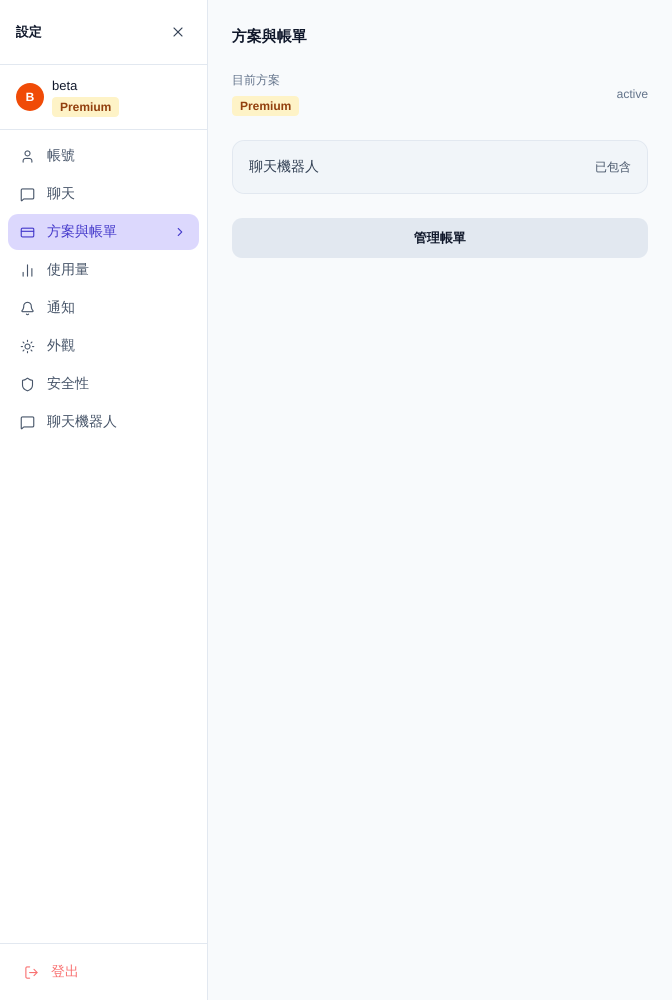 The width and height of the screenshot is (672, 1000). What do you see at coordinates (27, 384) in the screenshot?
I see `shield-icon` at bounding box center [27, 384].